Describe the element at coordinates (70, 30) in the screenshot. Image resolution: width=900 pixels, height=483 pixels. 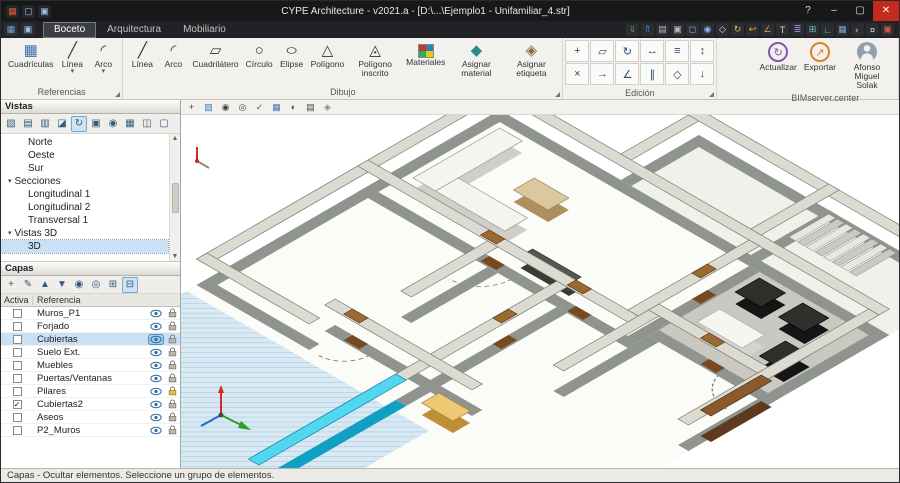
I see `ribbon-tab: Boceto` at that location.